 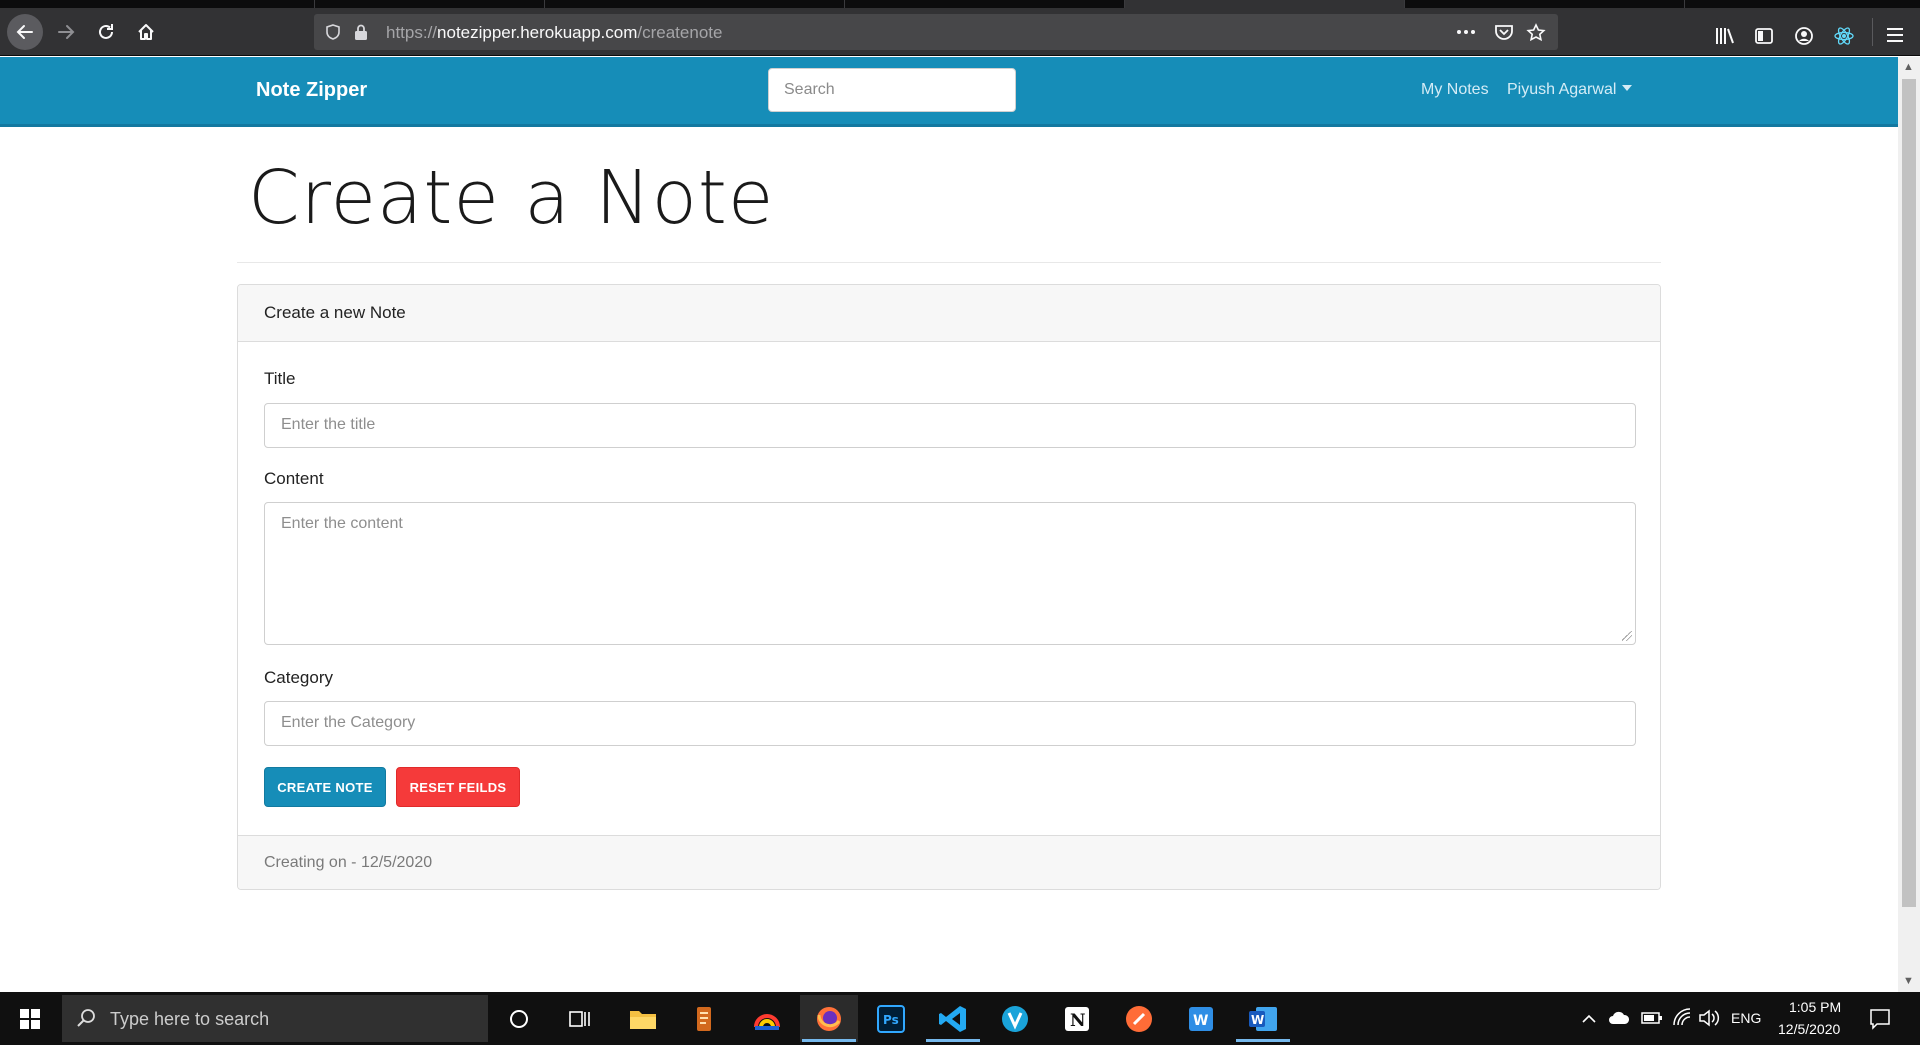 What do you see at coordinates (1815, 1007) in the screenshot?
I see `clock-time: 1:05 PM` at bounding box center [1815, 1007].